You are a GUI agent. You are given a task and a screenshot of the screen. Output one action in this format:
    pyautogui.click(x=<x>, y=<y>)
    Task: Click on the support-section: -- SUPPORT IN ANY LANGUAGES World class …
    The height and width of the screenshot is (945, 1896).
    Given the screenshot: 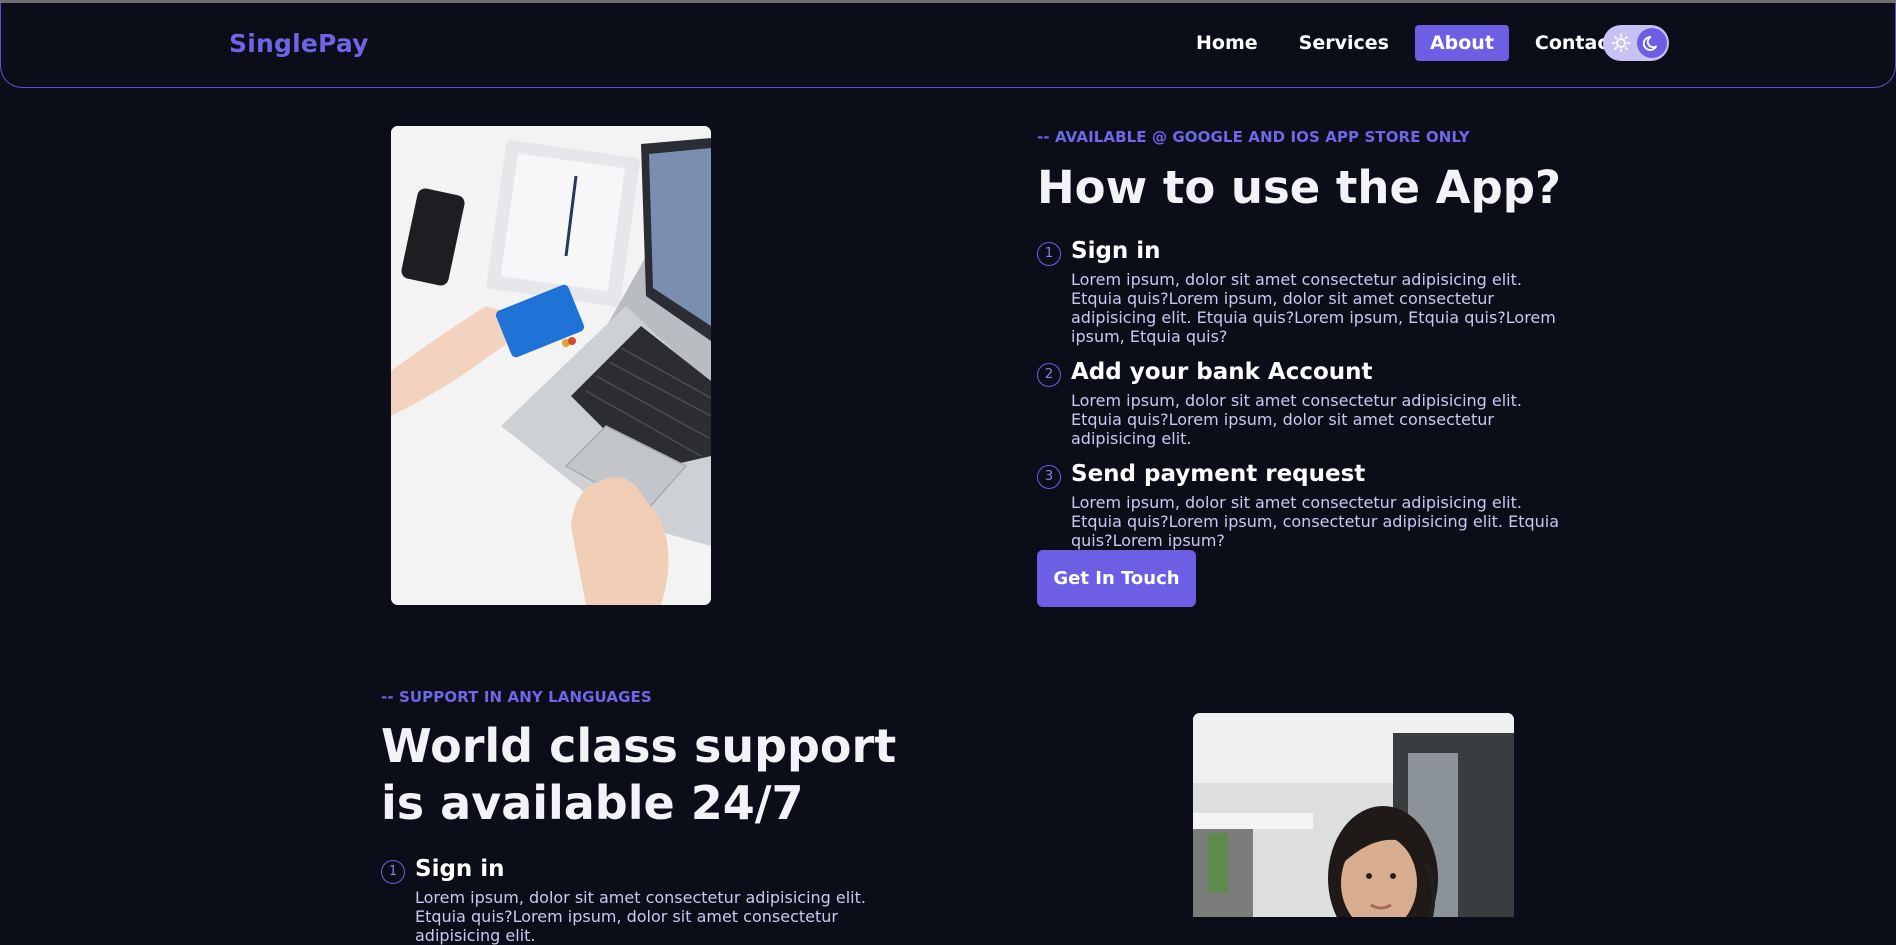 What is the action you would take?
    pyautogui.click(x=651, y=816)
    